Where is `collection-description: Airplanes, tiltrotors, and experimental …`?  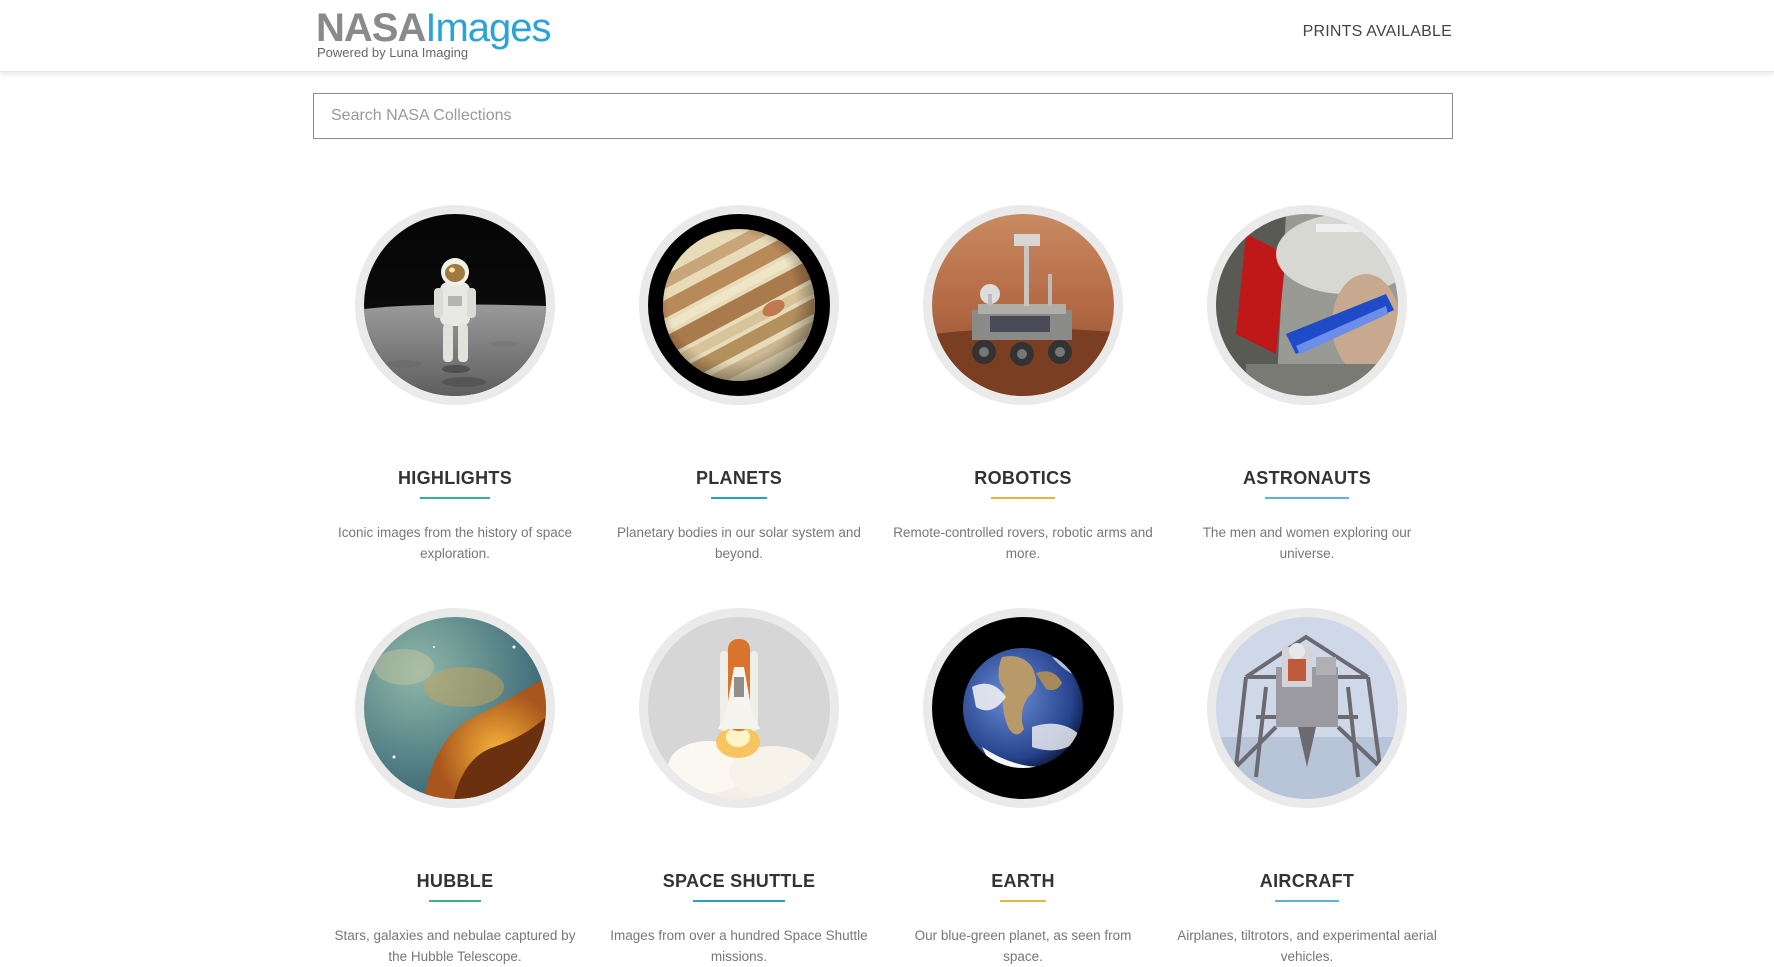 collection-description: Airplanes, tiltrotors, and experimental … is located at coordinates (1307, 946).